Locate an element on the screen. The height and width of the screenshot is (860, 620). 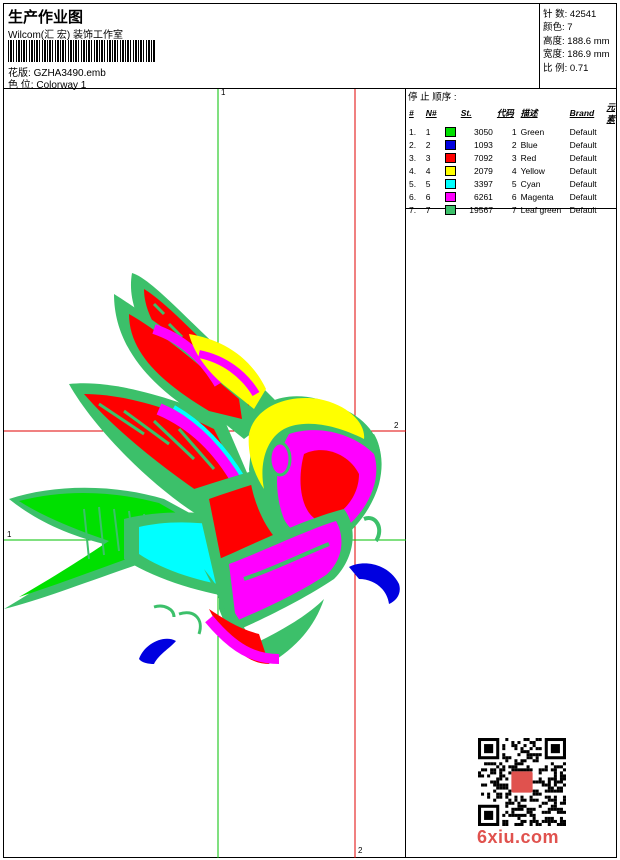
cell-code: 7 is located at coordinates (514, 209).